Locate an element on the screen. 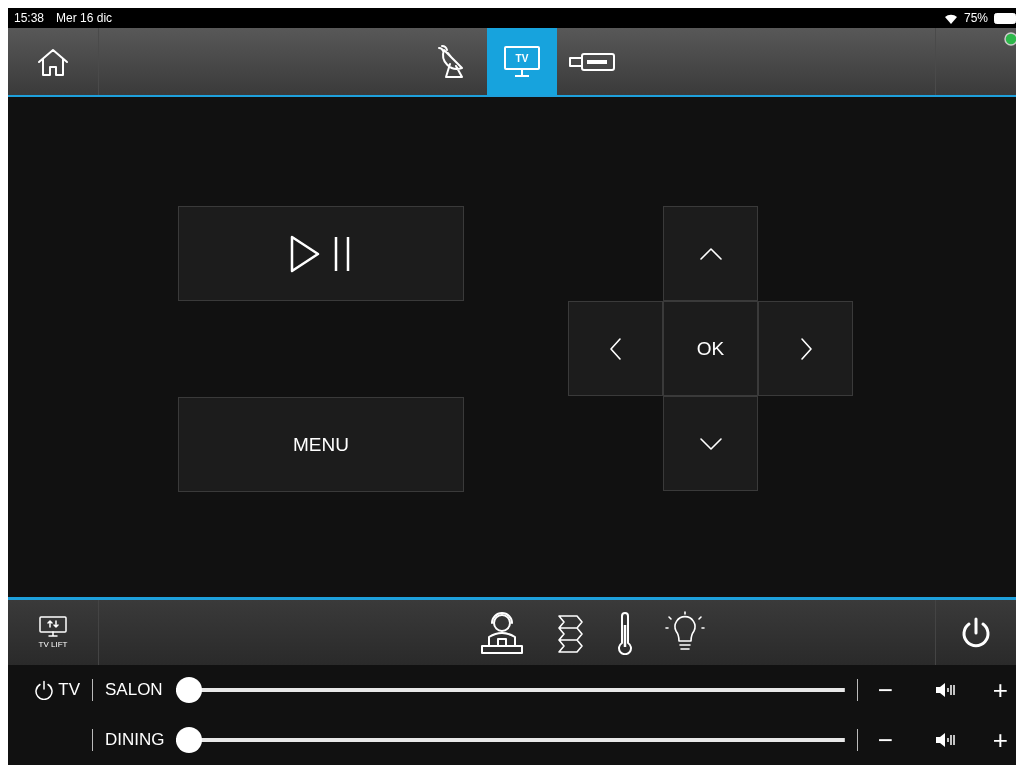 This screenshot has height=765, width=1016. menu-button: MENU is located at coordinates (321, 444).